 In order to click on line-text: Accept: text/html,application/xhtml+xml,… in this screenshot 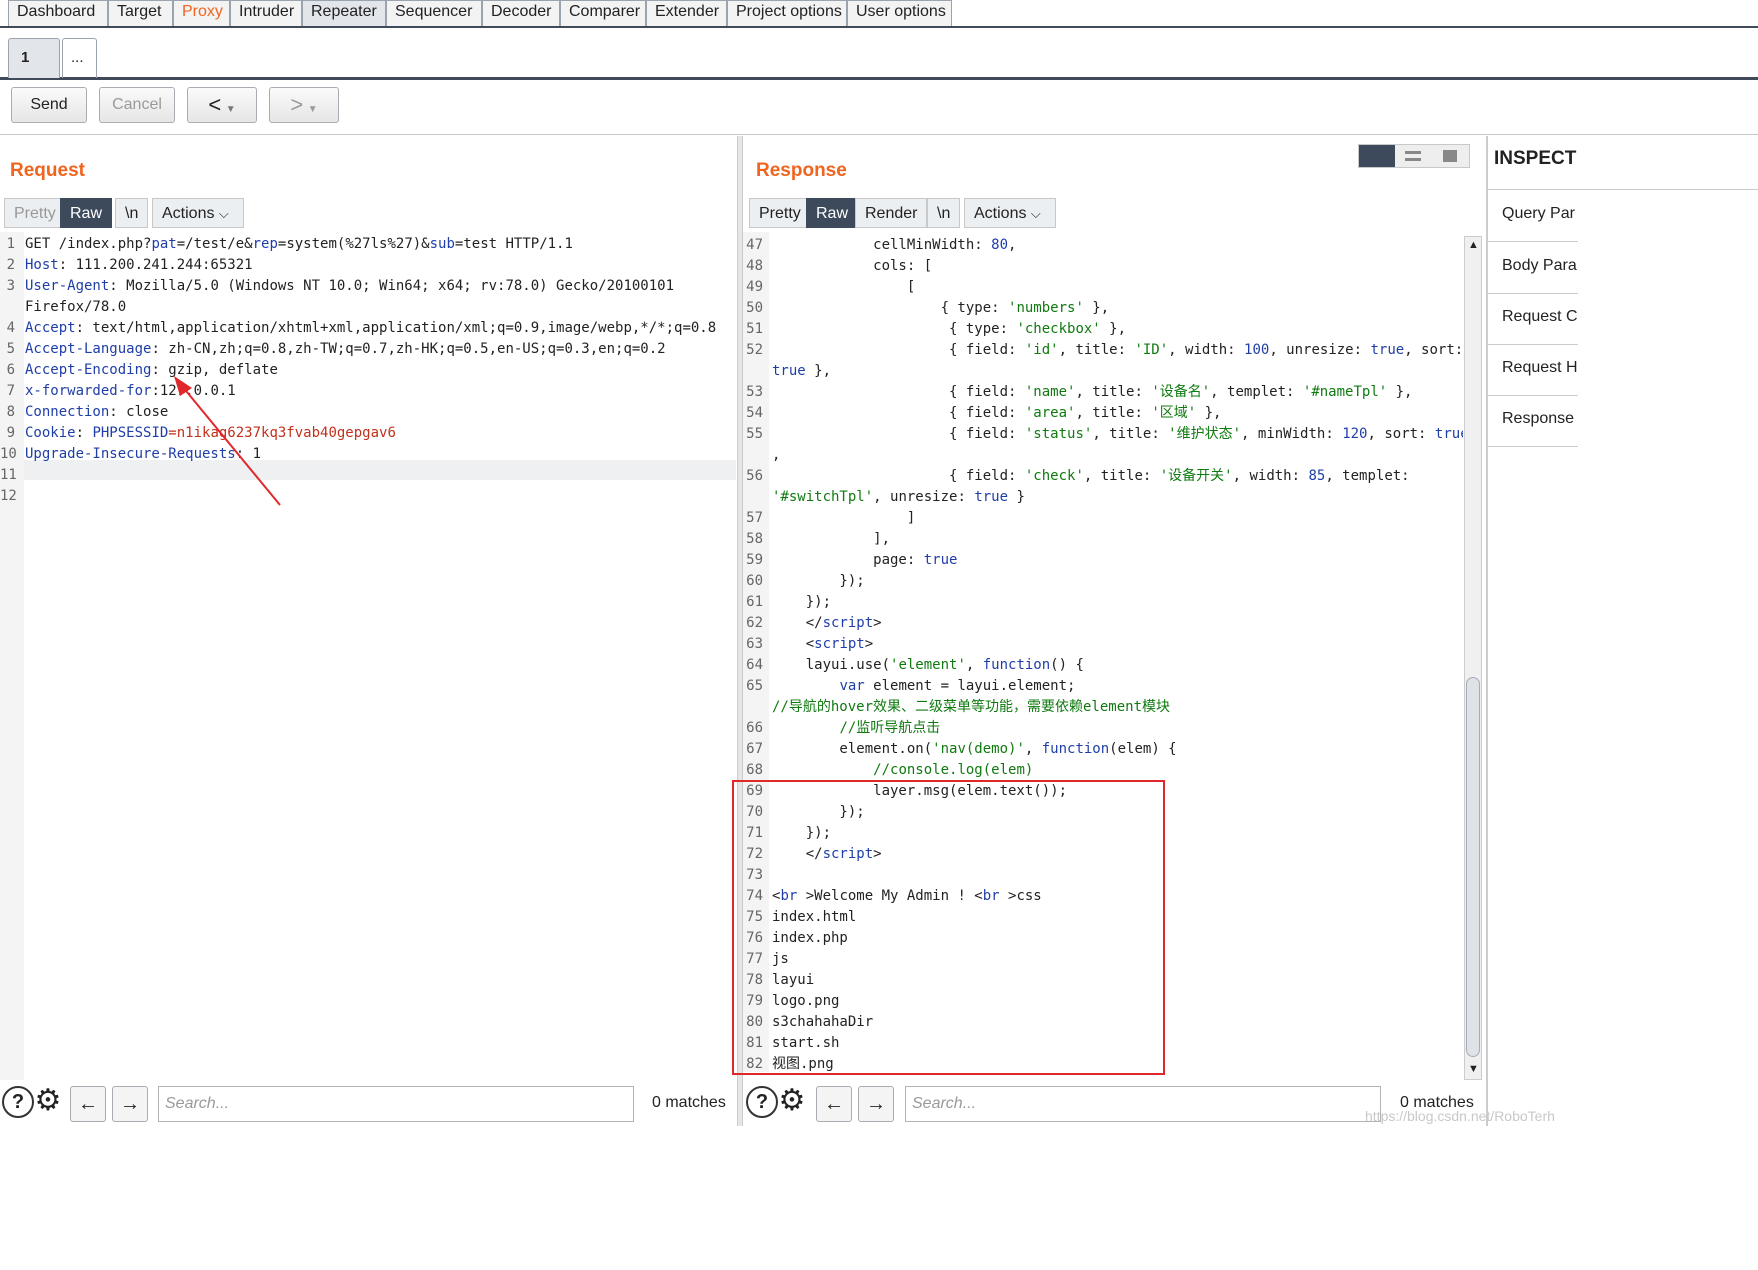, I will do `click(370, 328)`.